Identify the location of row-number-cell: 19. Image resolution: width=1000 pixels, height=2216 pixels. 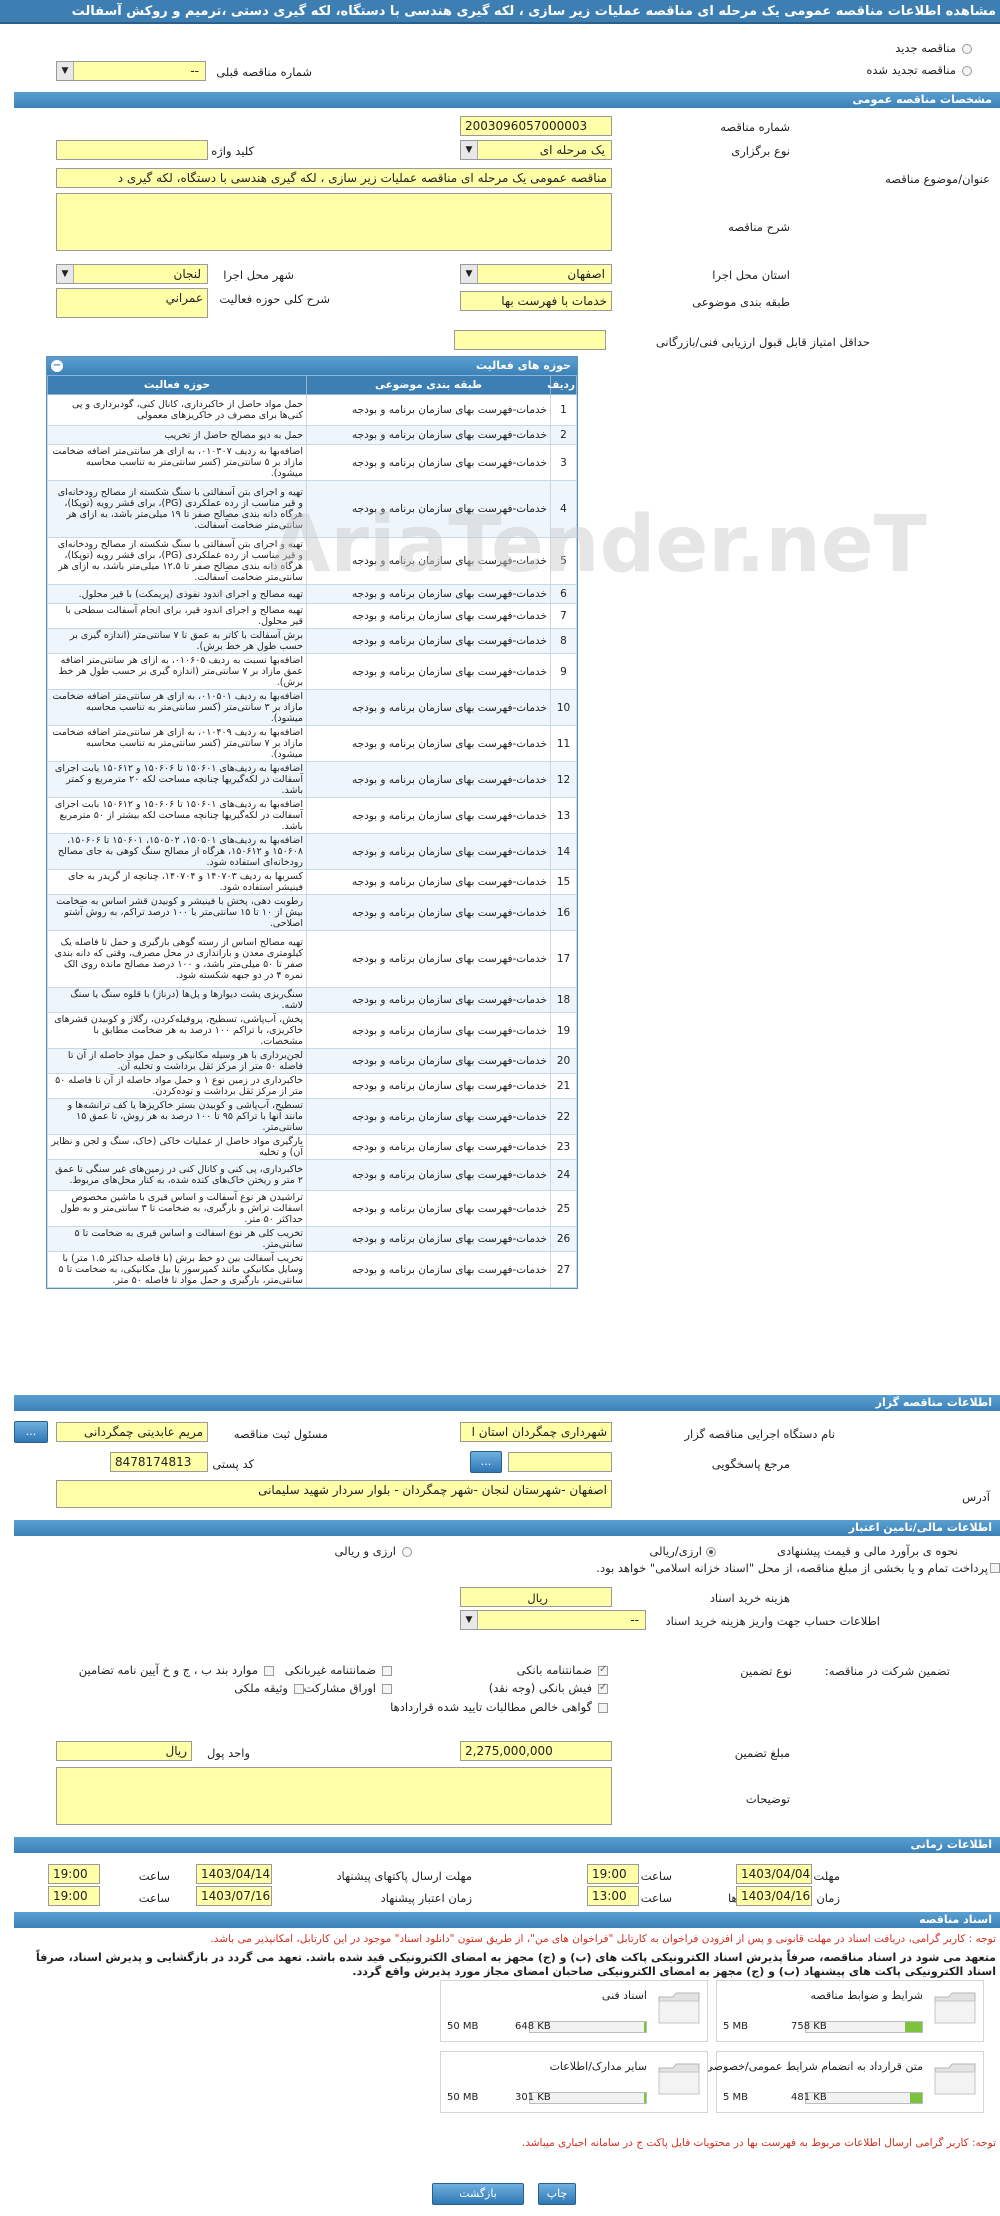
(563, 1030).